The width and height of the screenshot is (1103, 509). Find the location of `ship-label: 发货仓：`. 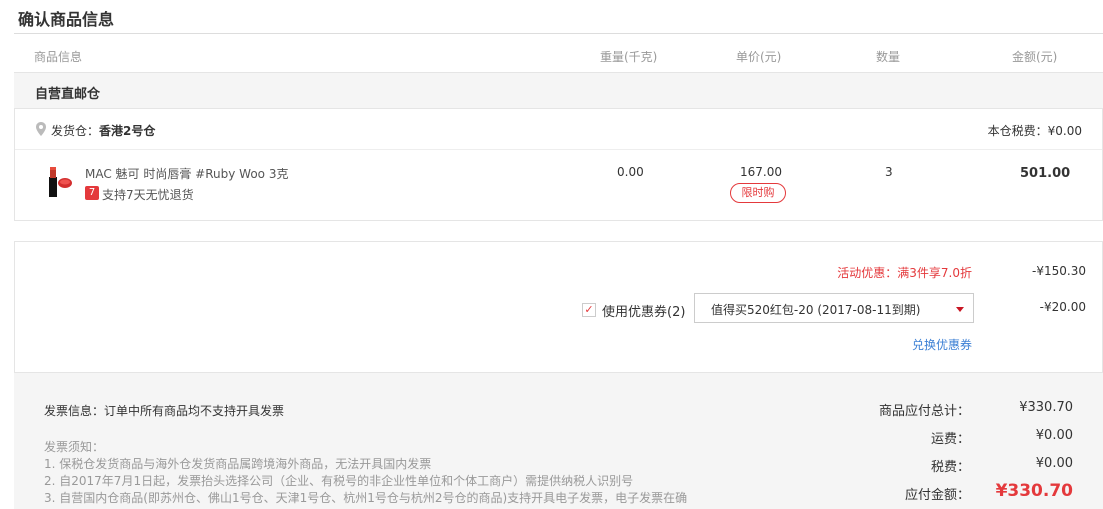

ship-label: 发货仓： is located at coordinates (75, 131).